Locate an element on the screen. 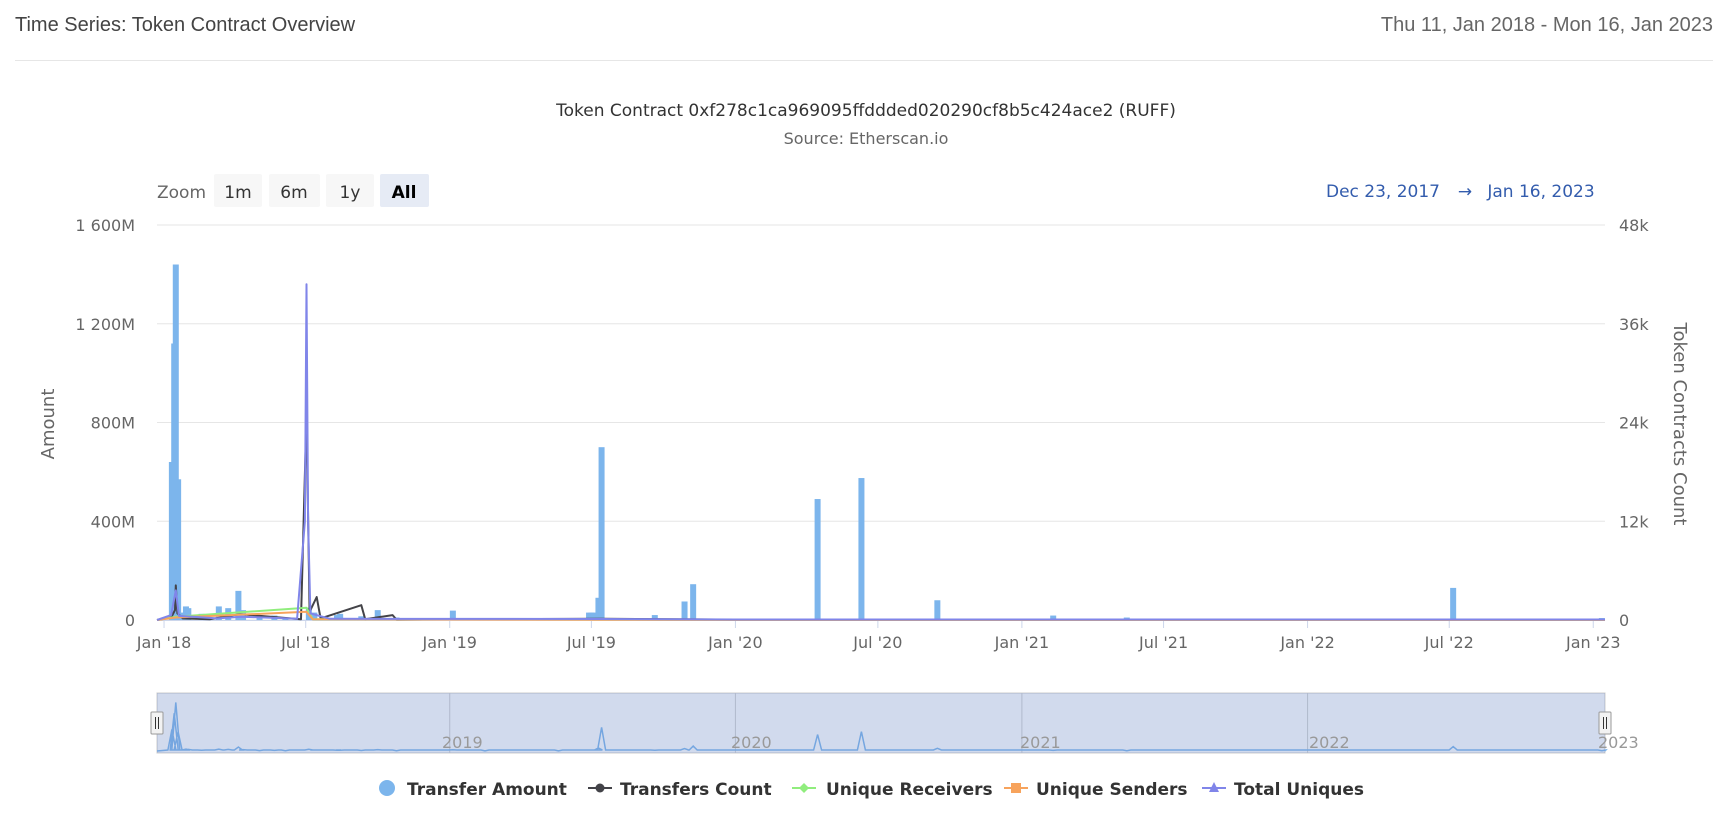 This screenshot has height=822, width=1713. y-tick-label: 0 is located at coordinates (130, 620).